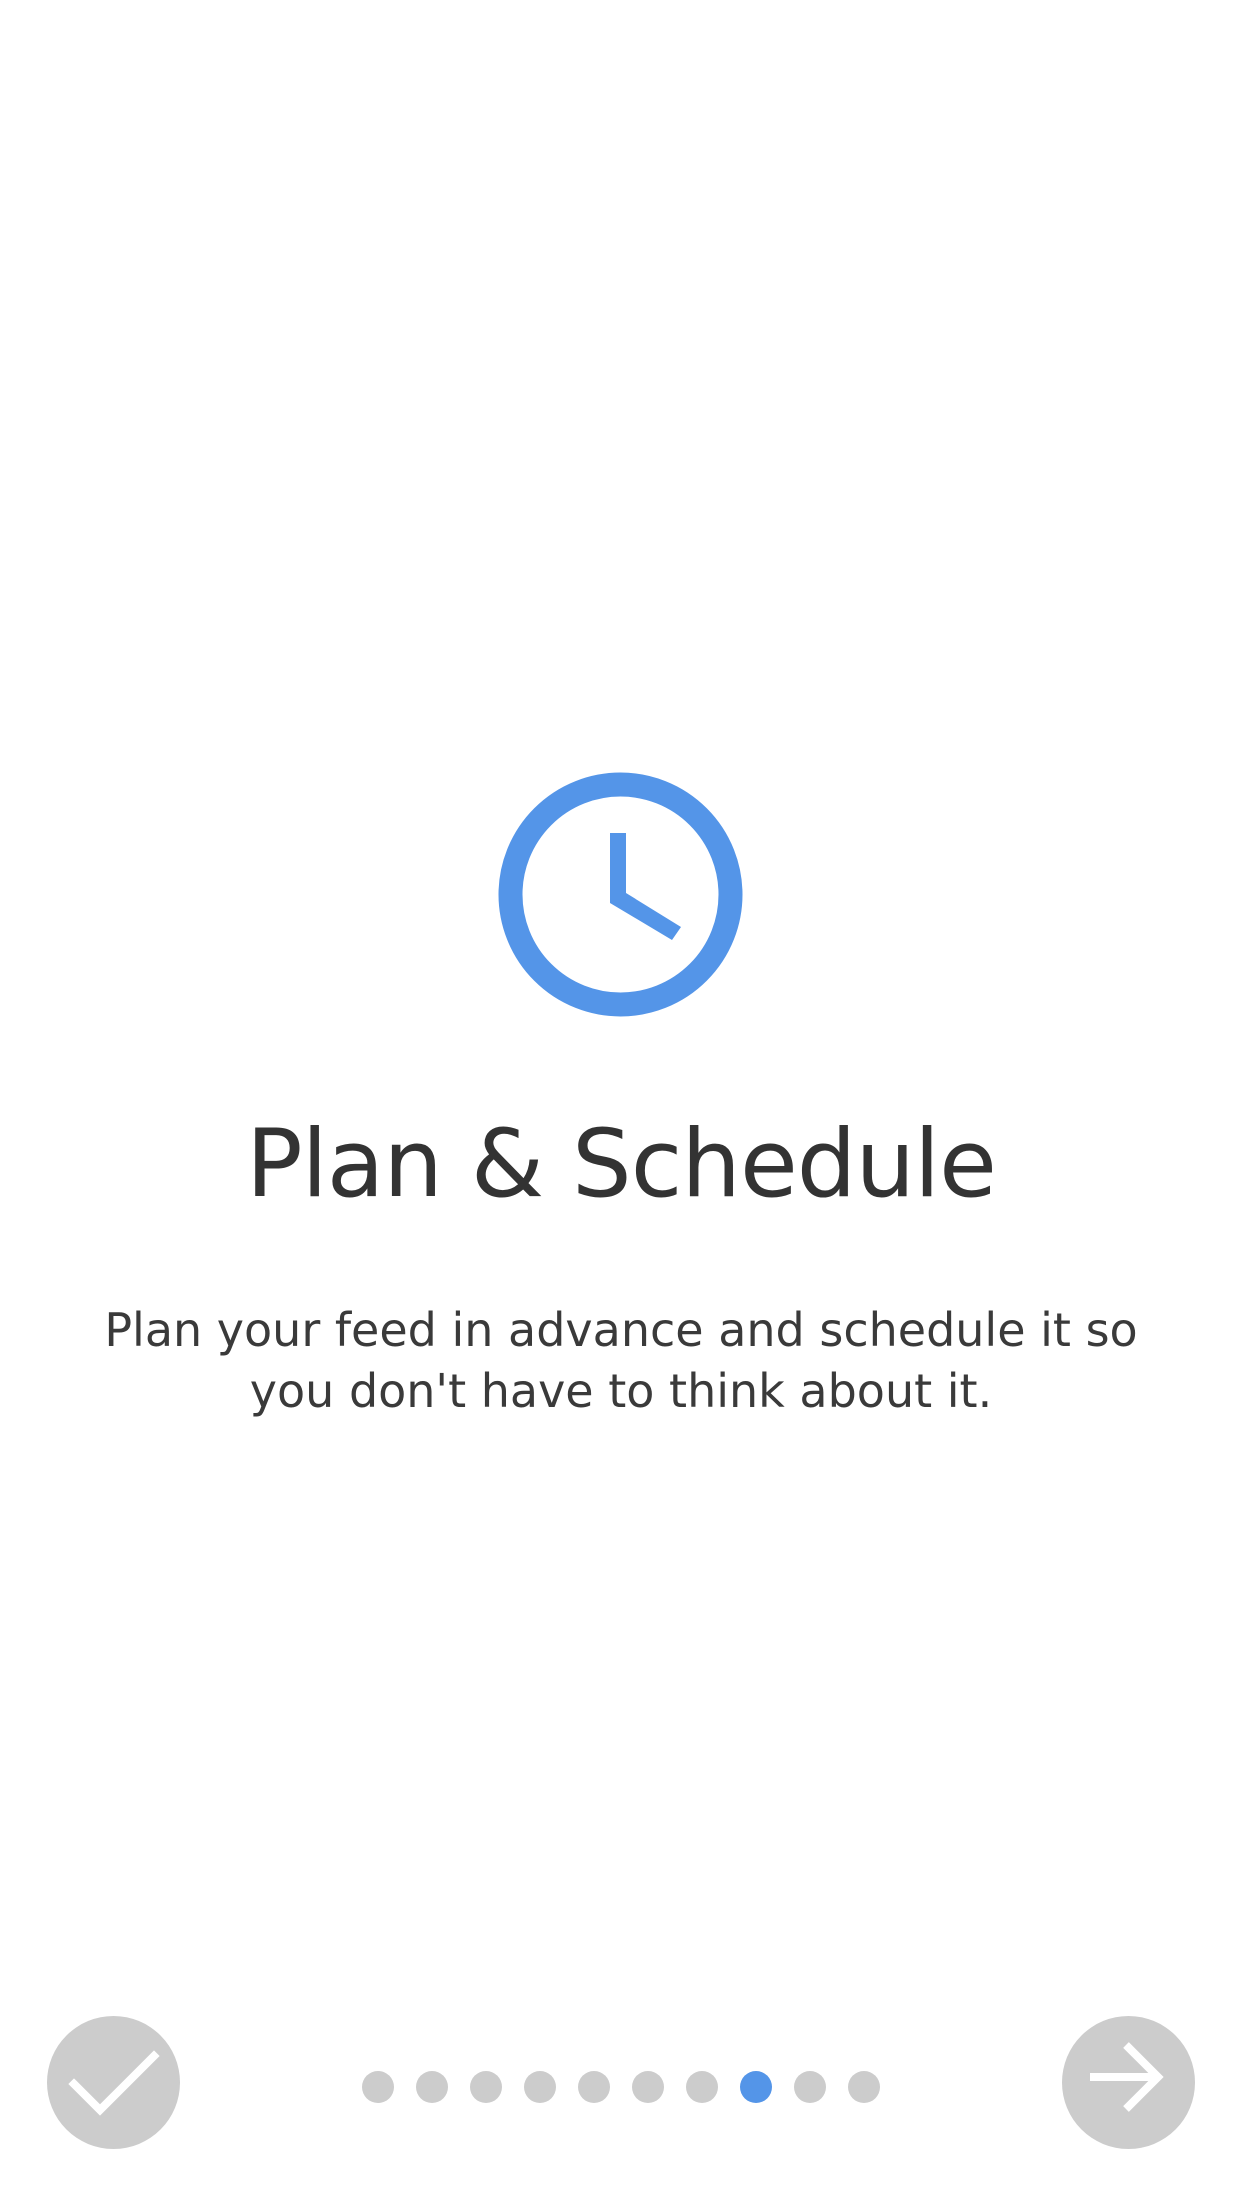  I want to click on next-button, so click(1128, 2082).